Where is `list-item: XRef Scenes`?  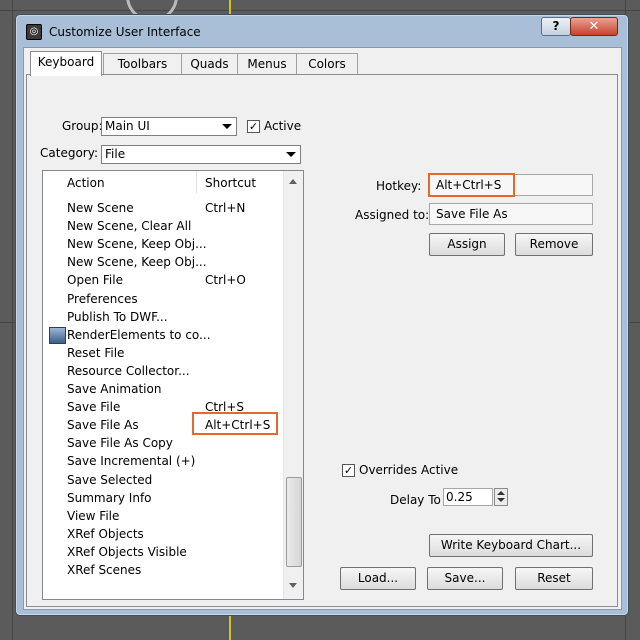 list-item: XRef Scenes is located at coordinates (163, 570).